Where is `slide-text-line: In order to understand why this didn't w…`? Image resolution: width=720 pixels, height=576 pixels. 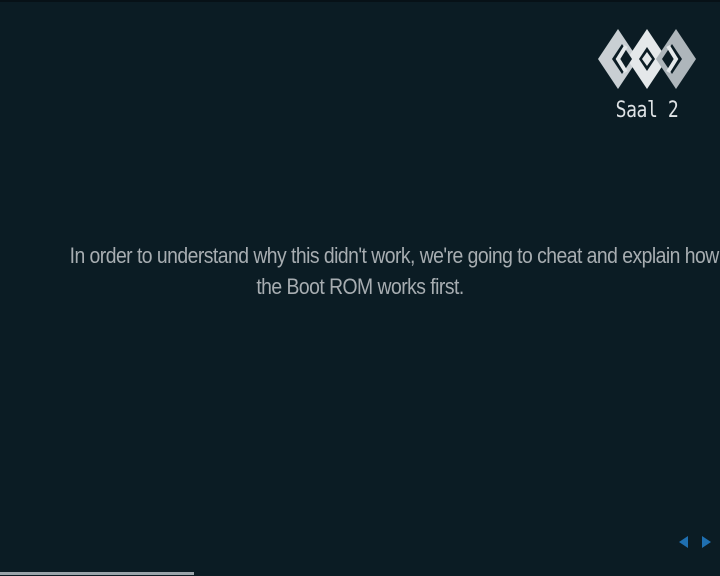 slide-text-line: In order to understand why this didn't w… is located at coordinates (394, 255).